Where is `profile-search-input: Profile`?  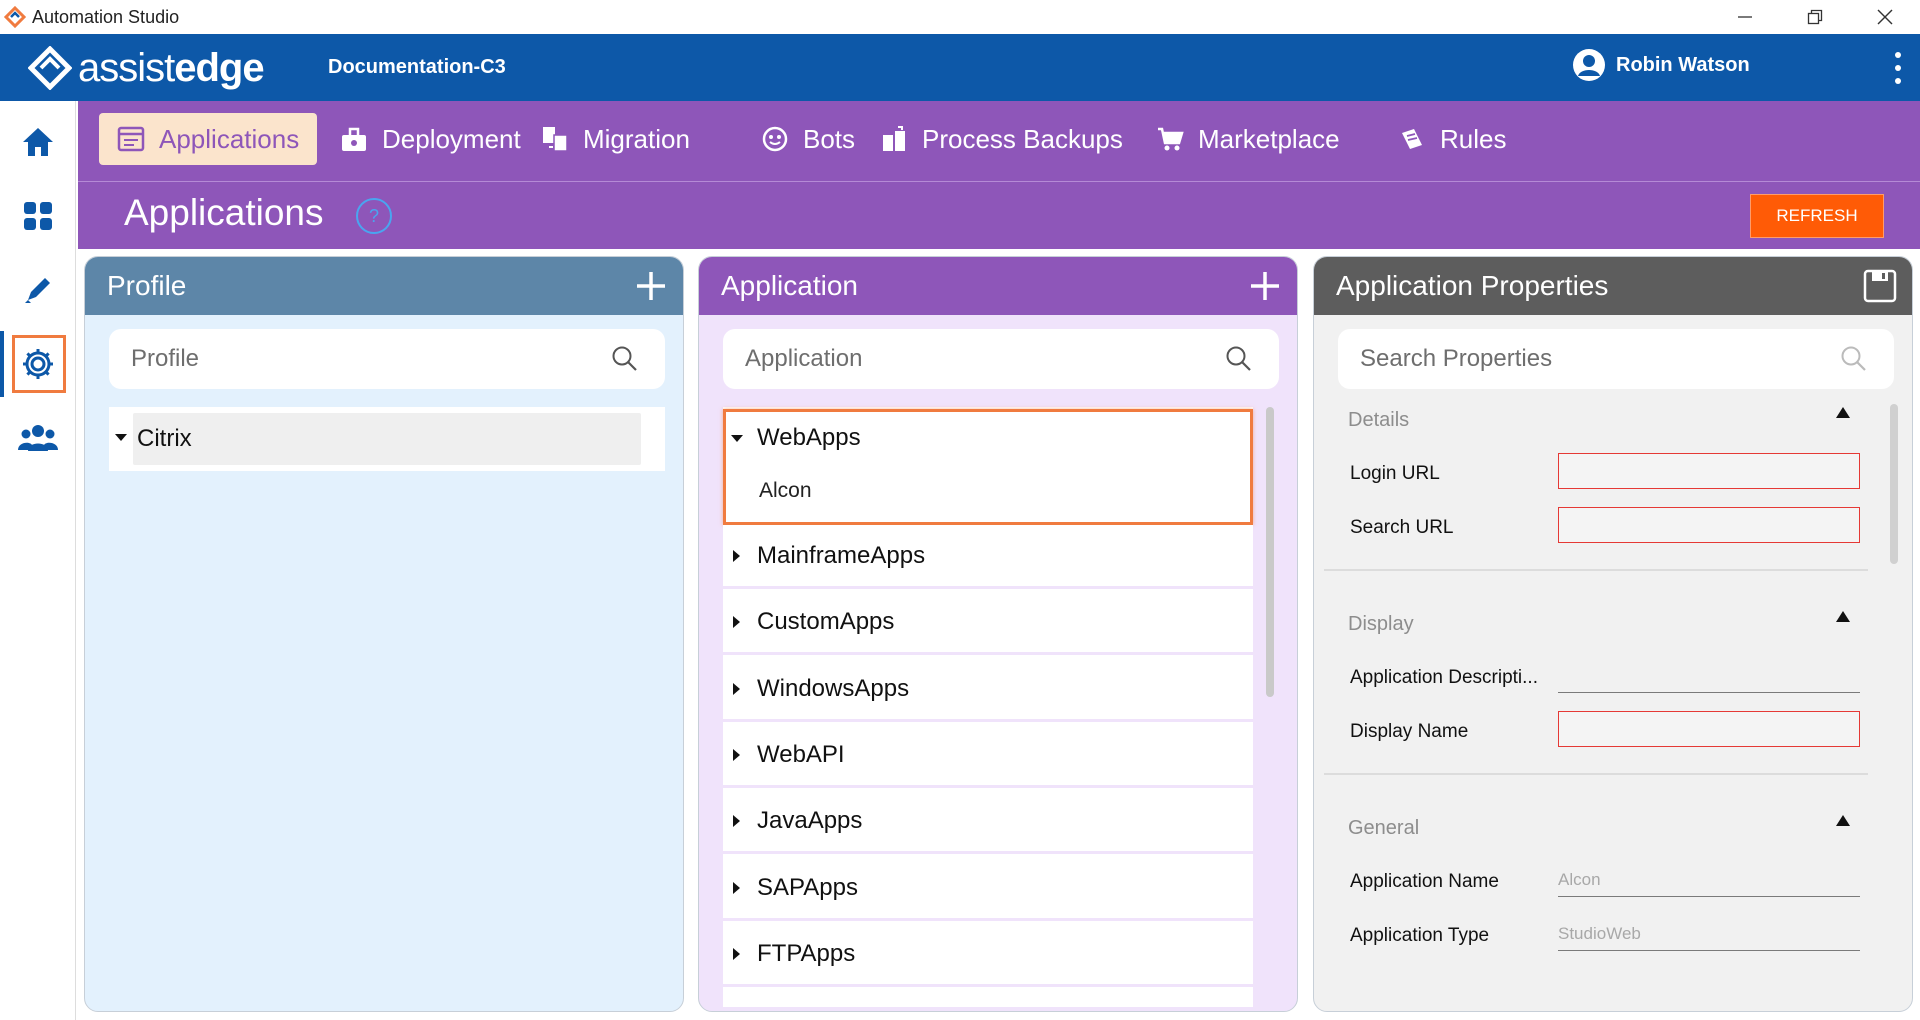
profile-search-input: Profile is located at coordinates (387, 359).